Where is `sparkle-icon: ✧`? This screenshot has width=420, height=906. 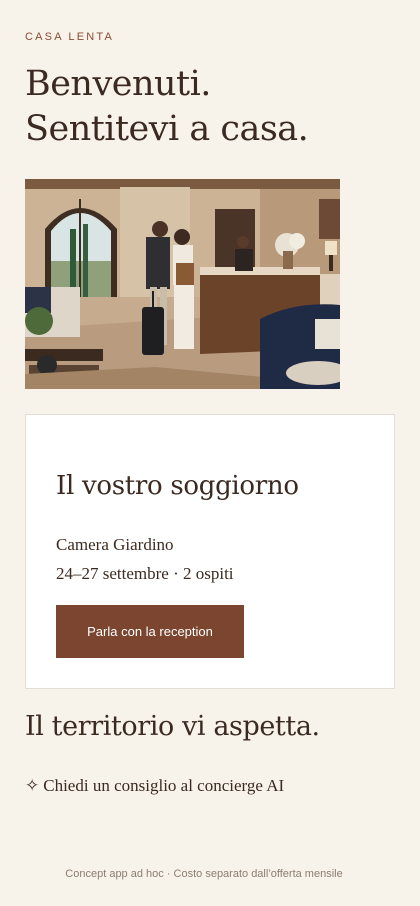
sparkle-icon: ✧ is located at coordinates (32, 785).